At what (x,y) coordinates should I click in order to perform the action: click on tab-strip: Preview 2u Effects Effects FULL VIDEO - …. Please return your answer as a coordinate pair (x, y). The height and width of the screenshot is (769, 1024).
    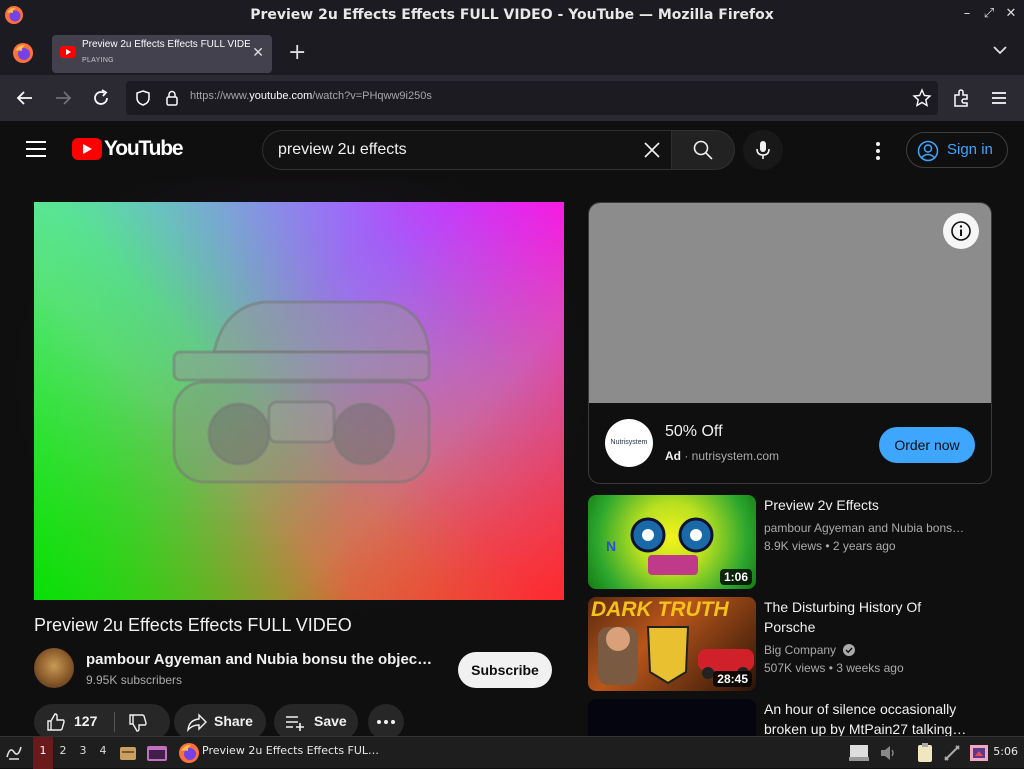
    Looking at the image, I should click on (512, 52).